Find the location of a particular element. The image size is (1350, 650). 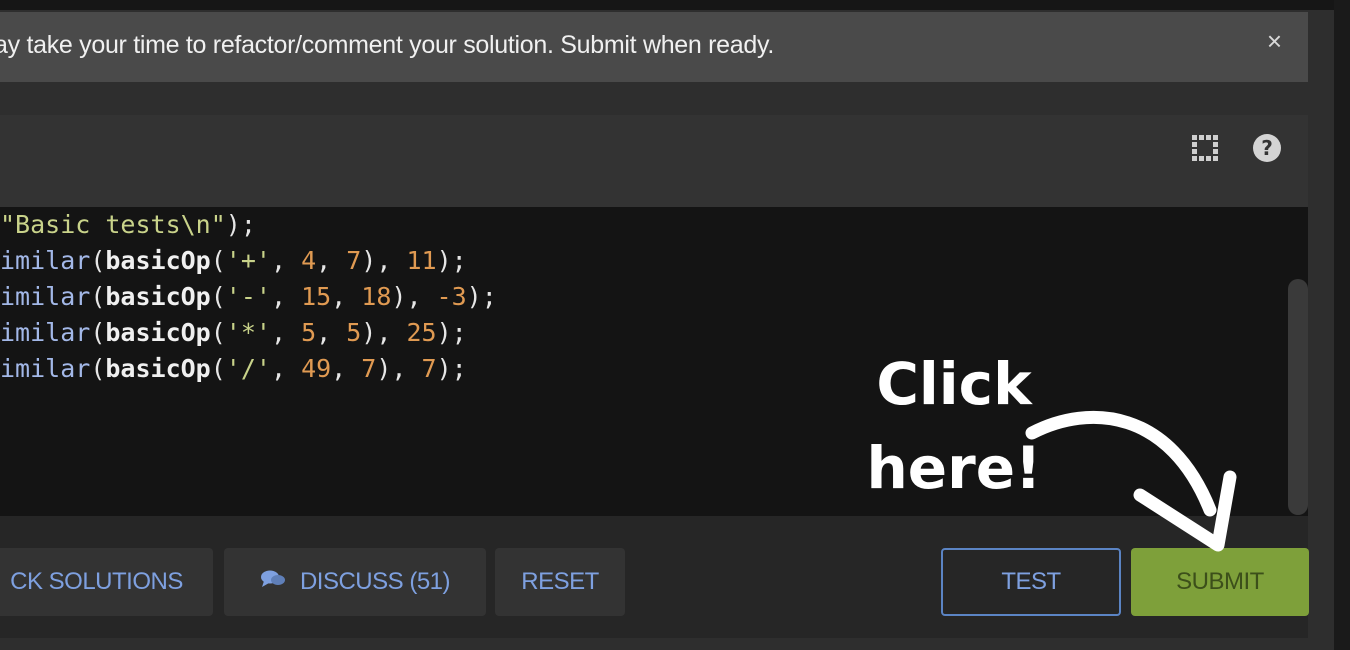

code-line: imilar(basicOp('/', 49, 7), 7); is located at coordinates (248, 369).